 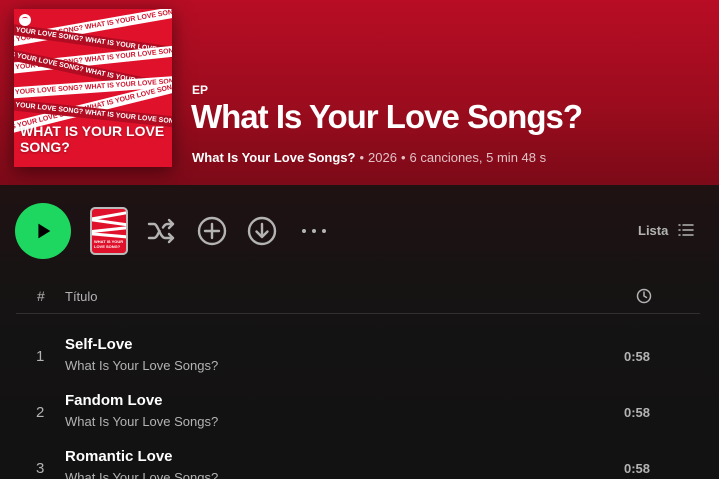 I want to click on cover-title: WHAT IS YOUR LOVE SONG?, so click(x=92, y=139).